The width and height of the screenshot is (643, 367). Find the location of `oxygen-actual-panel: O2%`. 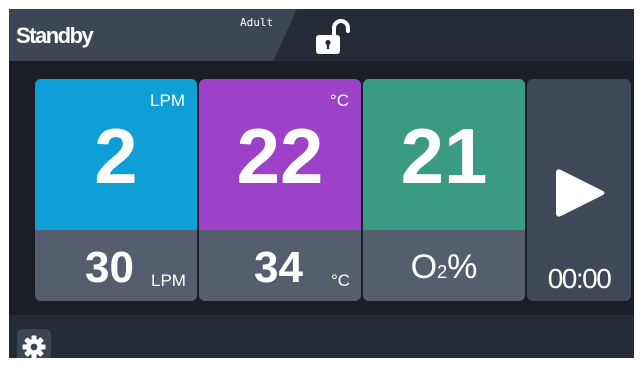

oxygen-actual-panel: O2% is located at coordinates (444, 265).